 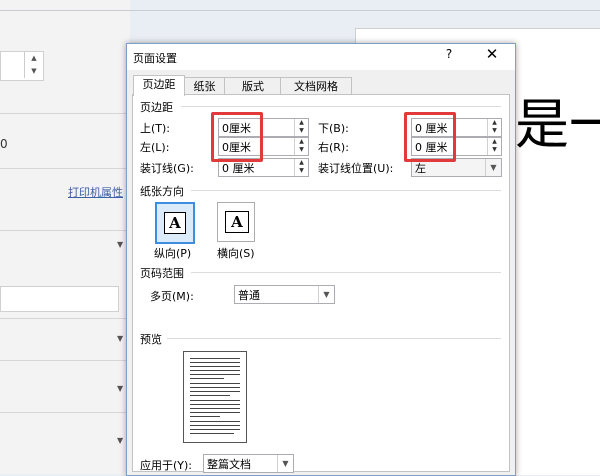 What do you see at coordinates (300, 10) in the screenshot?
I see `ribbon-border` at bounding box center [300, 10].